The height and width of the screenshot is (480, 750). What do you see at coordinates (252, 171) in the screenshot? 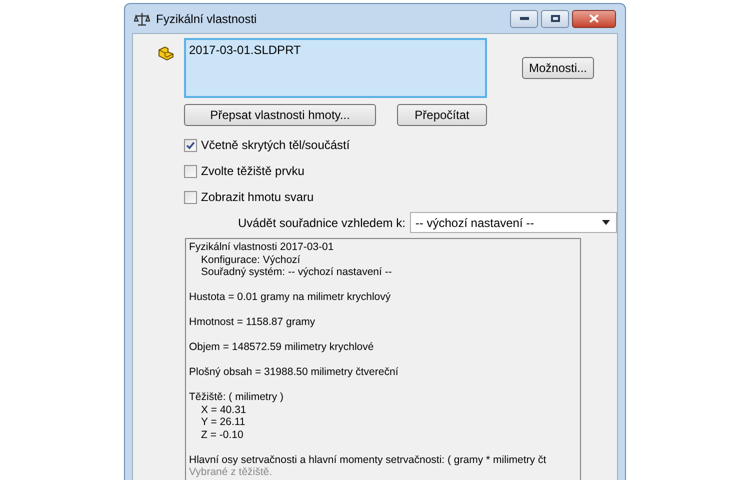
I see `checkbox-label: Zvolte těžiště prvku` at bounding box center [252, 171].